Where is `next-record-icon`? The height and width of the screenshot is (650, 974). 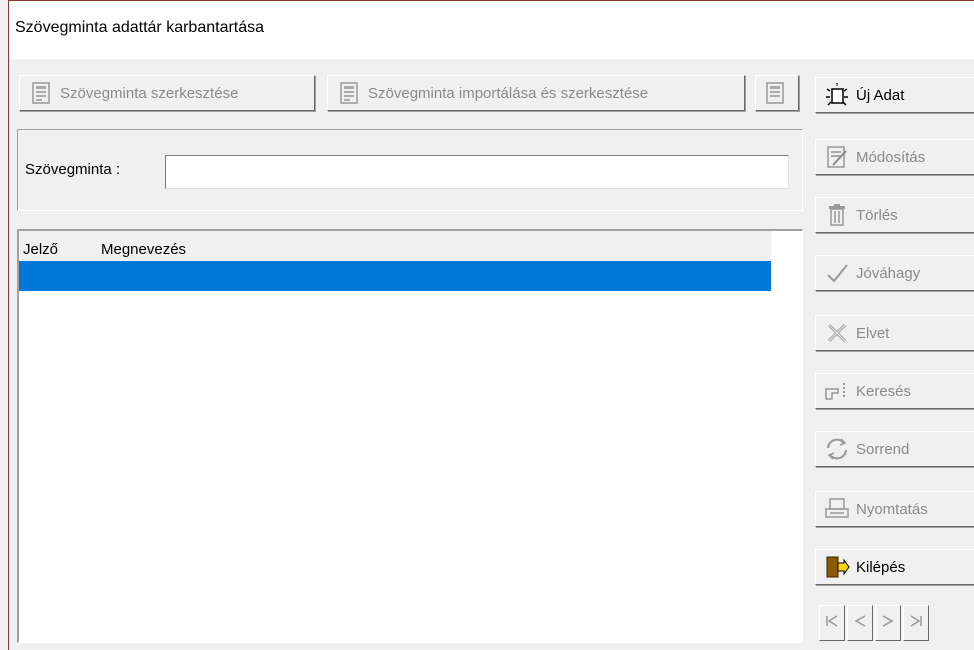
next-record-icon is located at coordinates (888, 623).